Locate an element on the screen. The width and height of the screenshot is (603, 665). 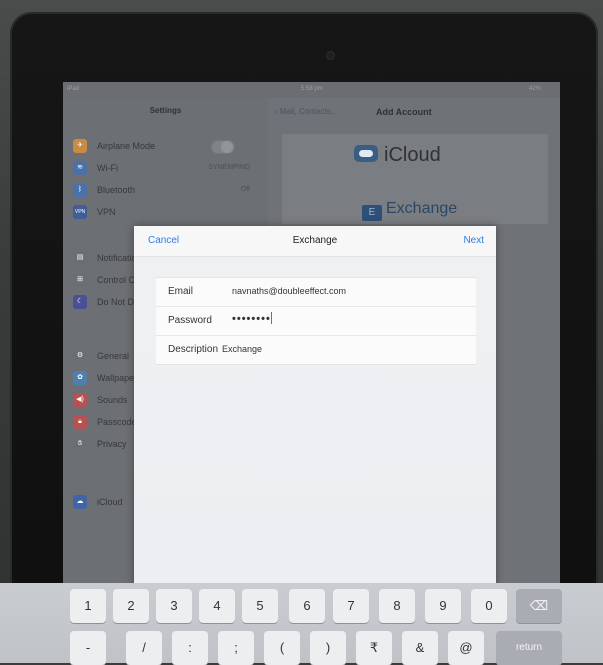
account-type-list: iCloud E Exchange is located at coordinates (415, 179).